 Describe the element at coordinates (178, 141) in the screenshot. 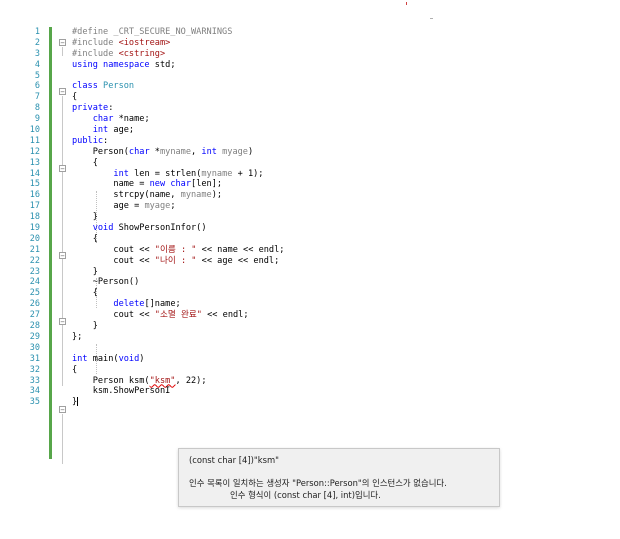

I see `code-line: public:` at that location.